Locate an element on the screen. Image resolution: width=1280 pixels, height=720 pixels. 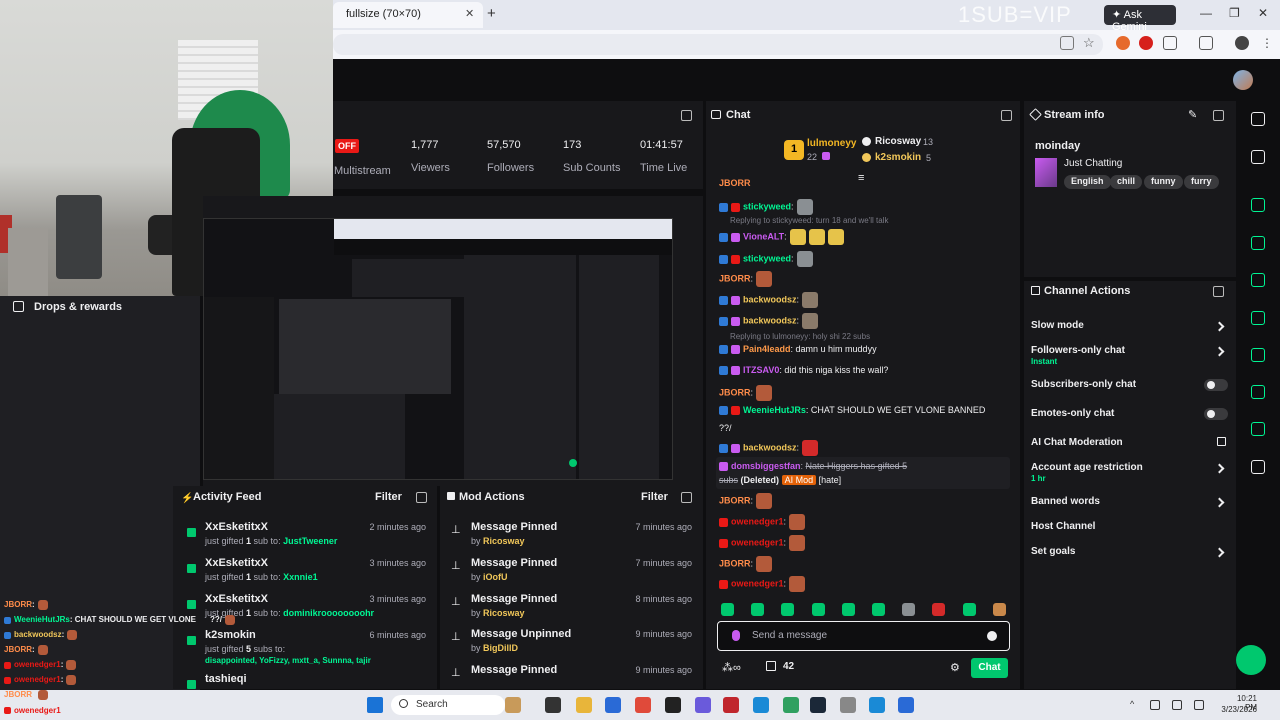
channel-action-label: Account age restriction is located at coordinates (1087, 467).